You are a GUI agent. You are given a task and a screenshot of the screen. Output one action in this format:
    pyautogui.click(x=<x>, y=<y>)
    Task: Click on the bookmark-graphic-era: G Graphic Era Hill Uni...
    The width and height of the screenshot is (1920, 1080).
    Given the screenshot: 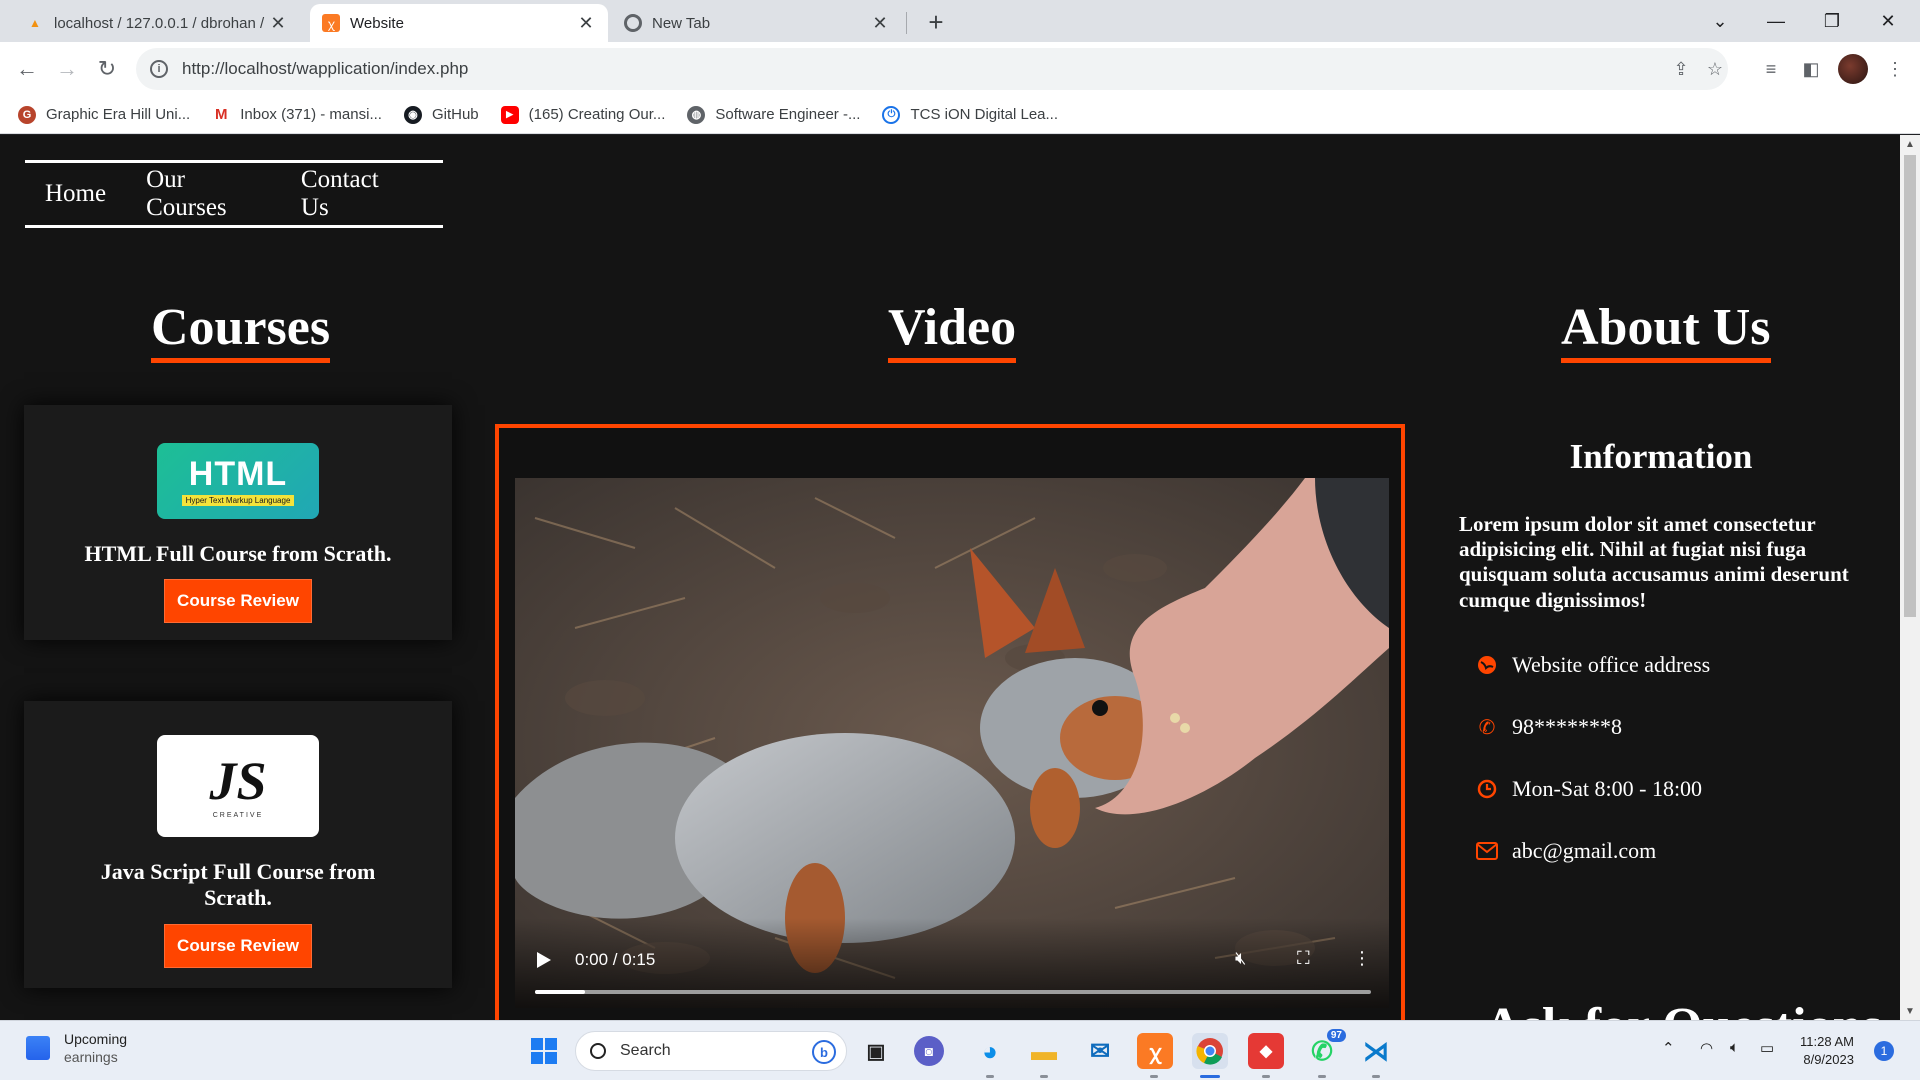 What is the action you would take?
    pyautogui.click(x=104, y=114)
    